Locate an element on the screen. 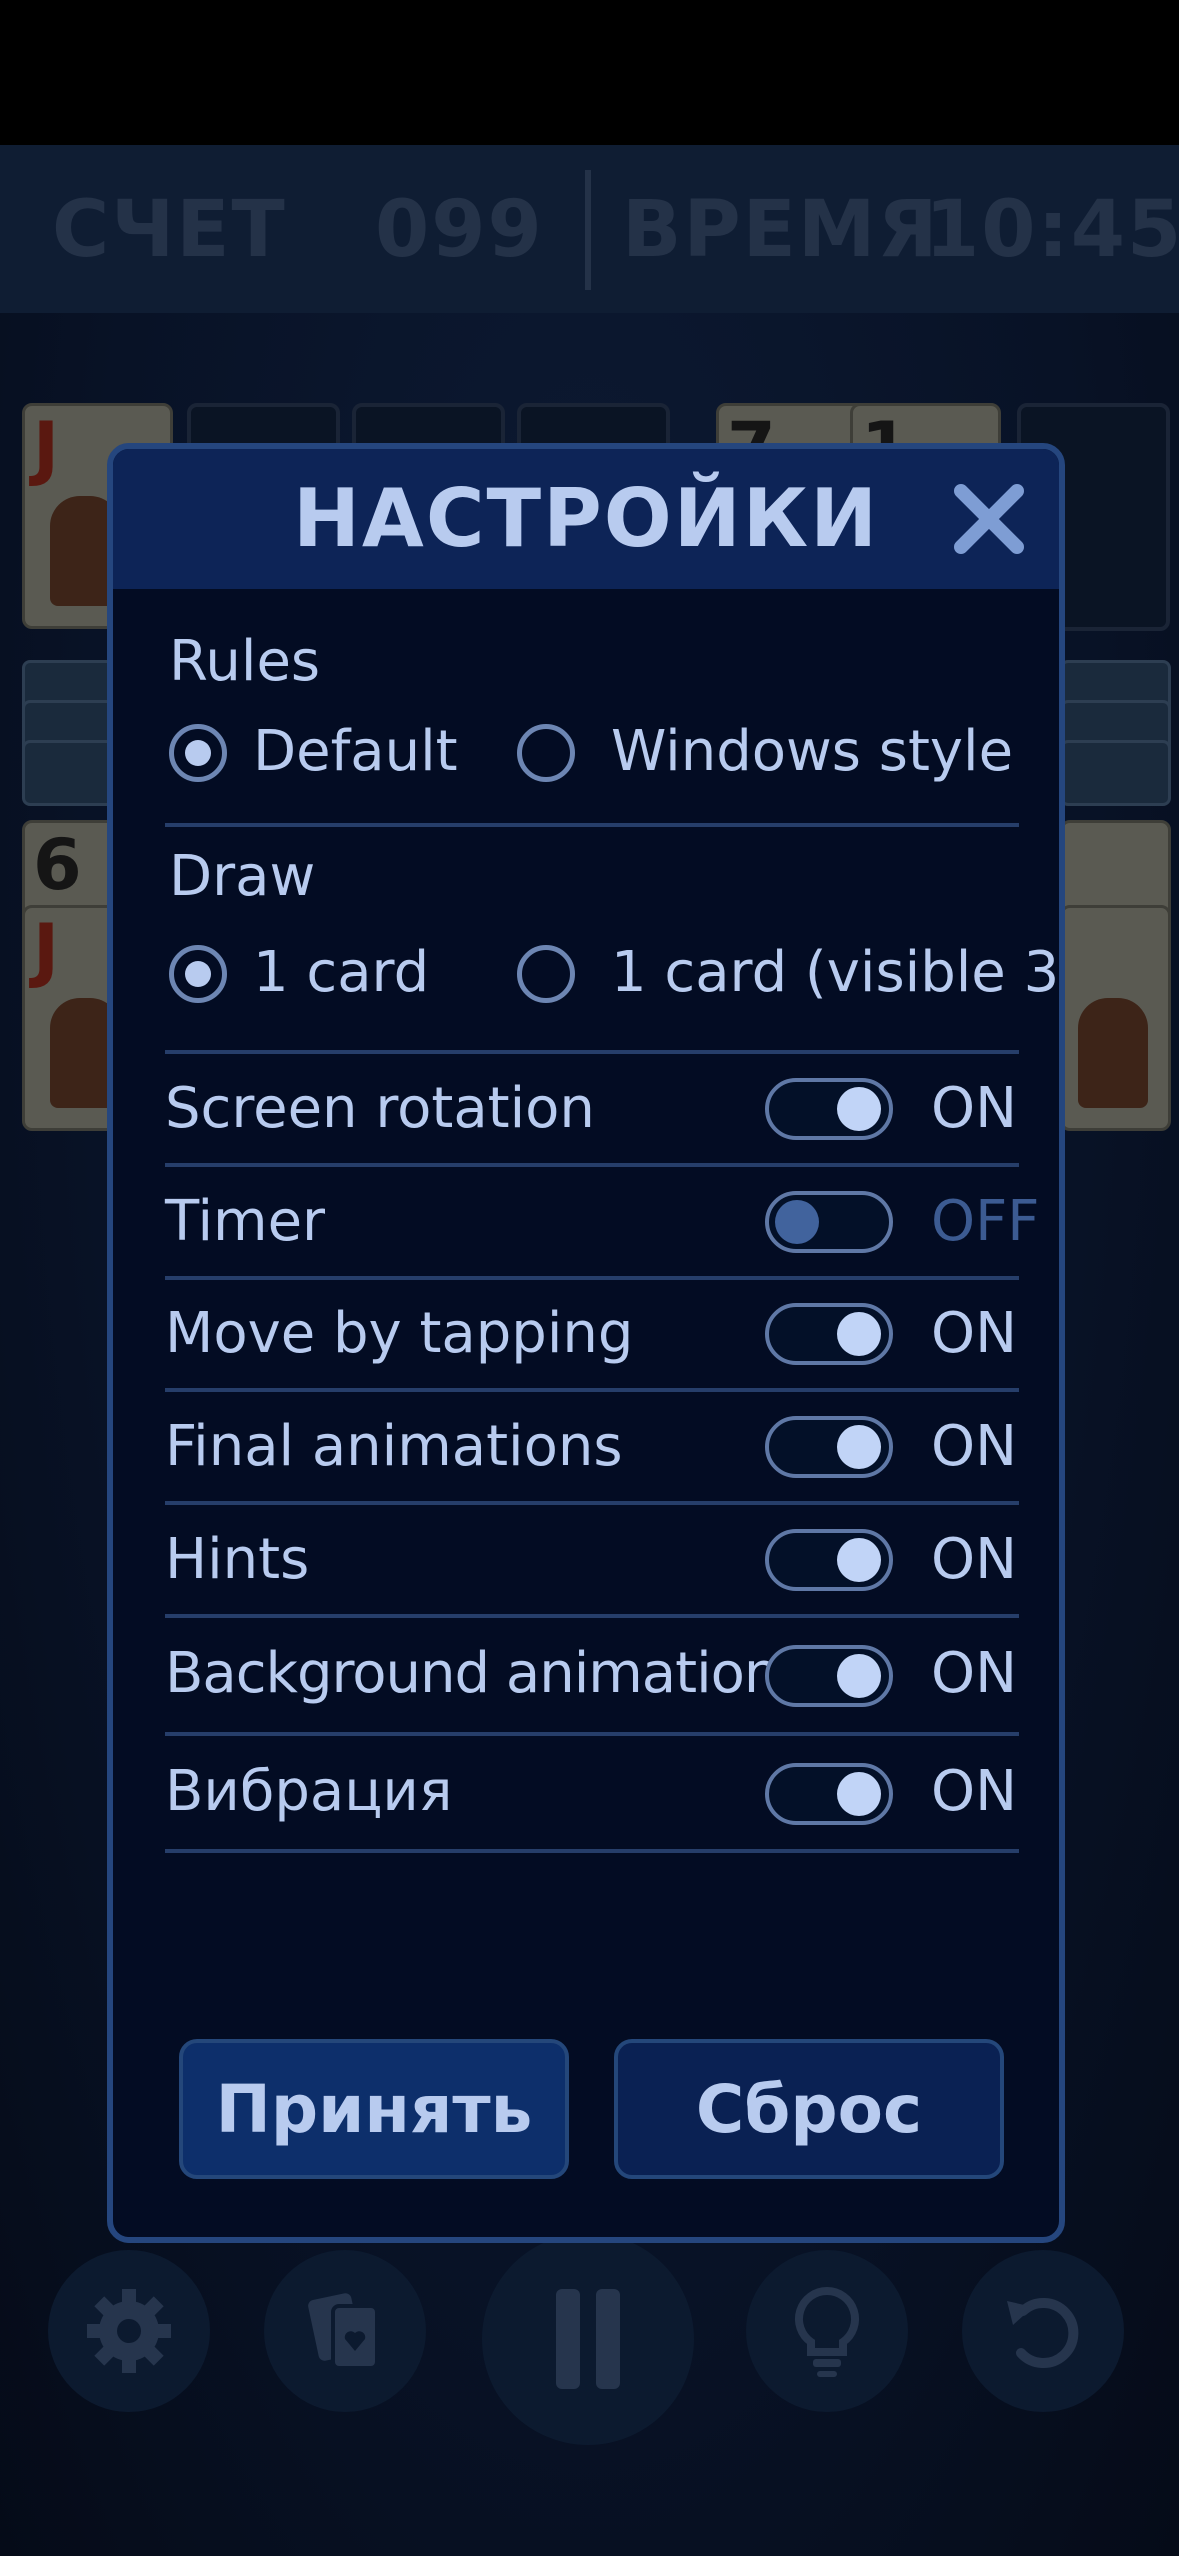  final-animations-label: Final animations is located at coordinates (394, 1446).